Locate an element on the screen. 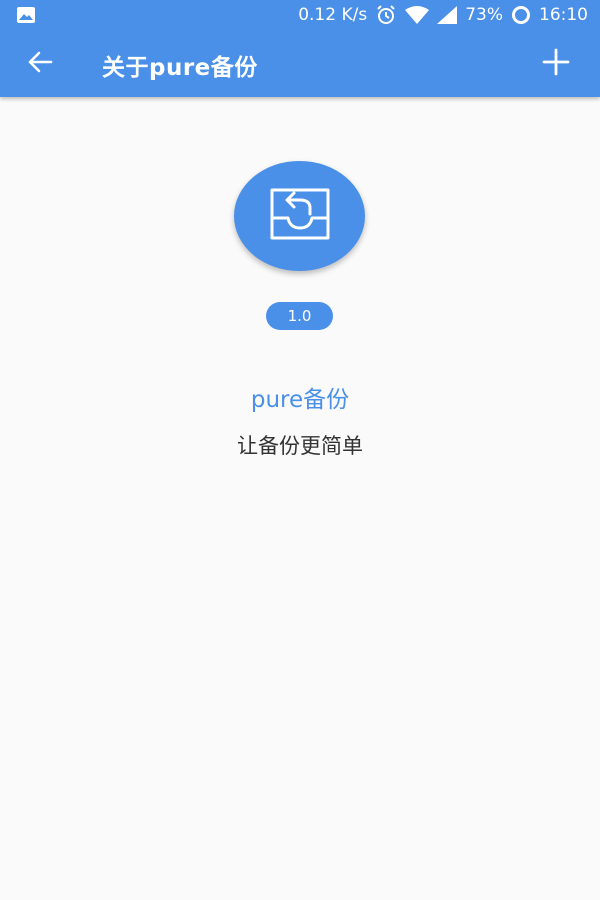 This screenshot has height=900, width=600. app-bar: 0.12 K/s 73% 16:10 关于pure备份 is located at coordinates (300, 48).